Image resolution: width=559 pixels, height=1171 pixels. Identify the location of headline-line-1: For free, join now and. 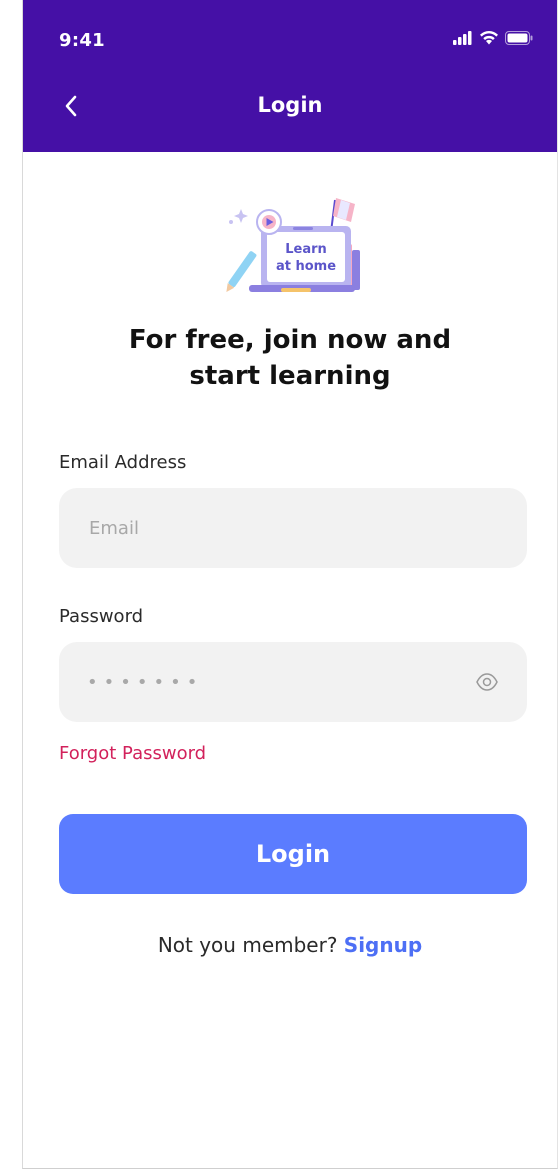
(290, 340).